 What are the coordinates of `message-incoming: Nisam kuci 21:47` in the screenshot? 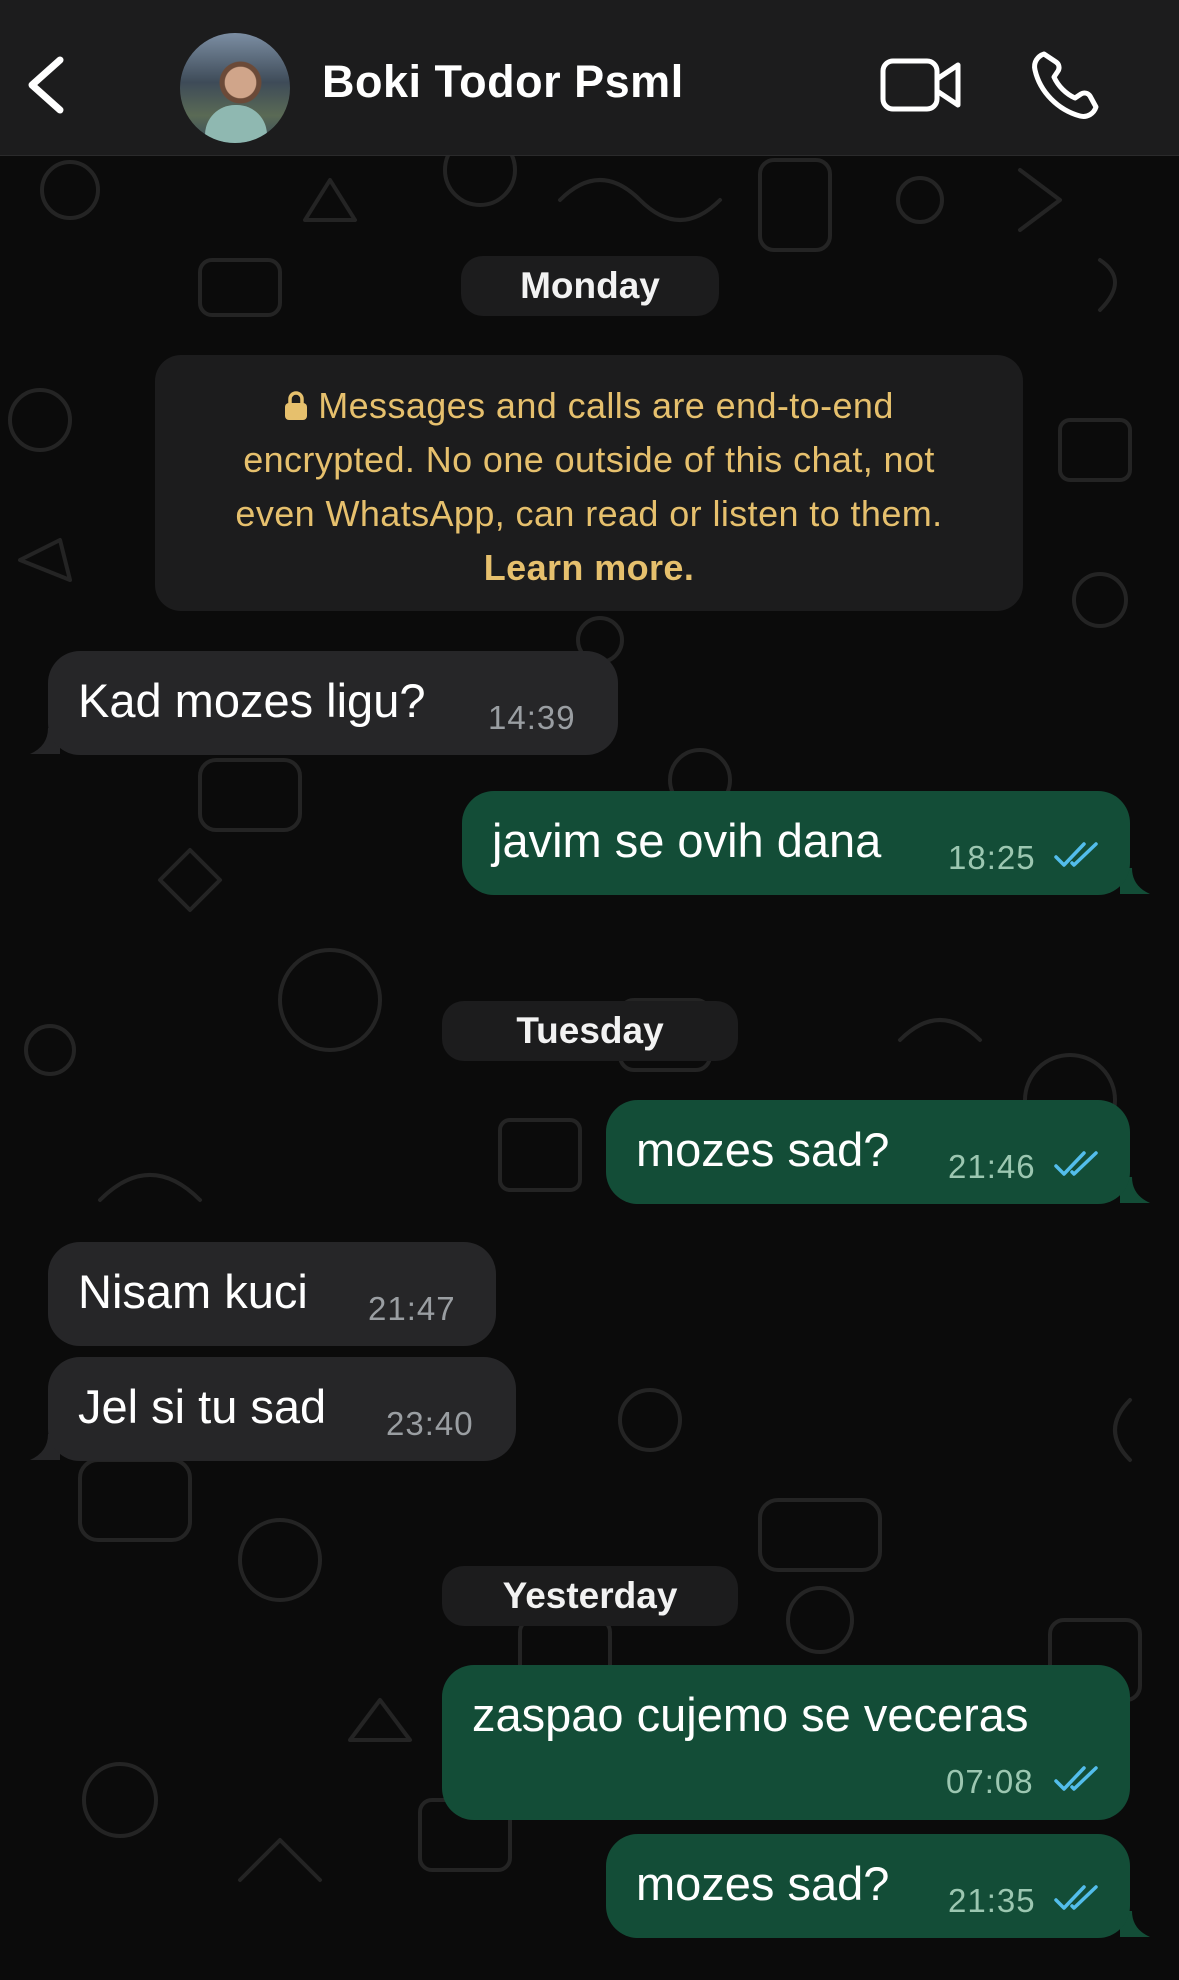 It's located at (272, 1294).